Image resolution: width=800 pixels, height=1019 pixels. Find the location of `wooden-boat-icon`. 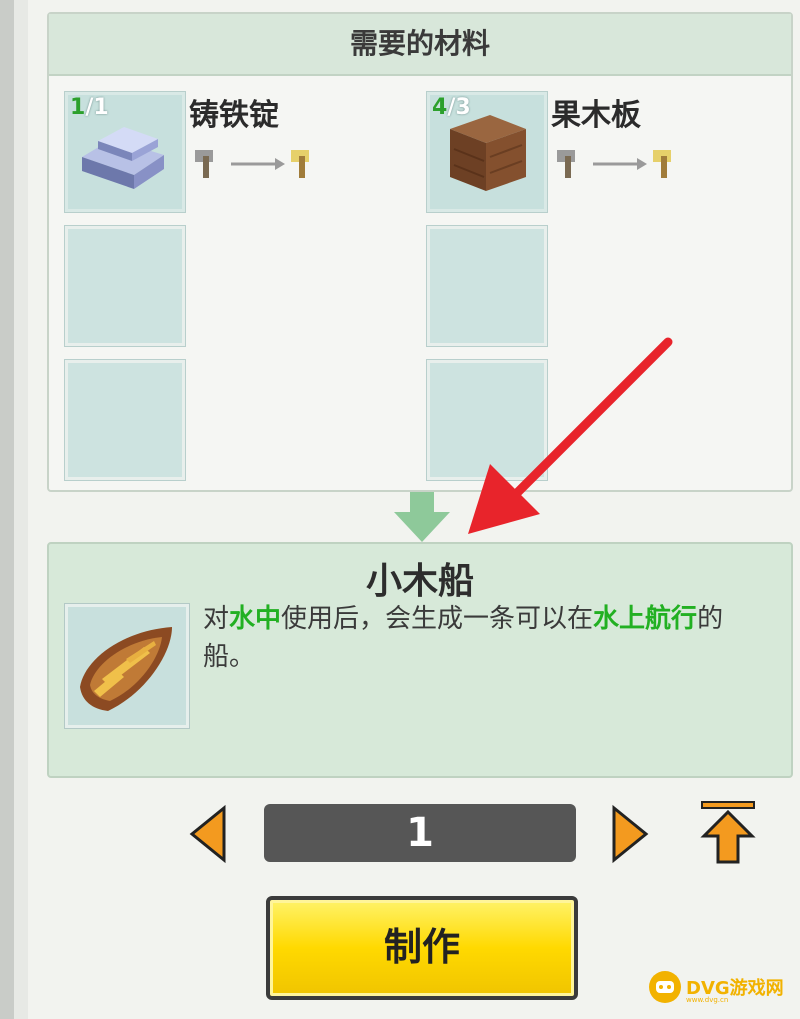

wooden-boat-icon is located at coordinates (126, 669).